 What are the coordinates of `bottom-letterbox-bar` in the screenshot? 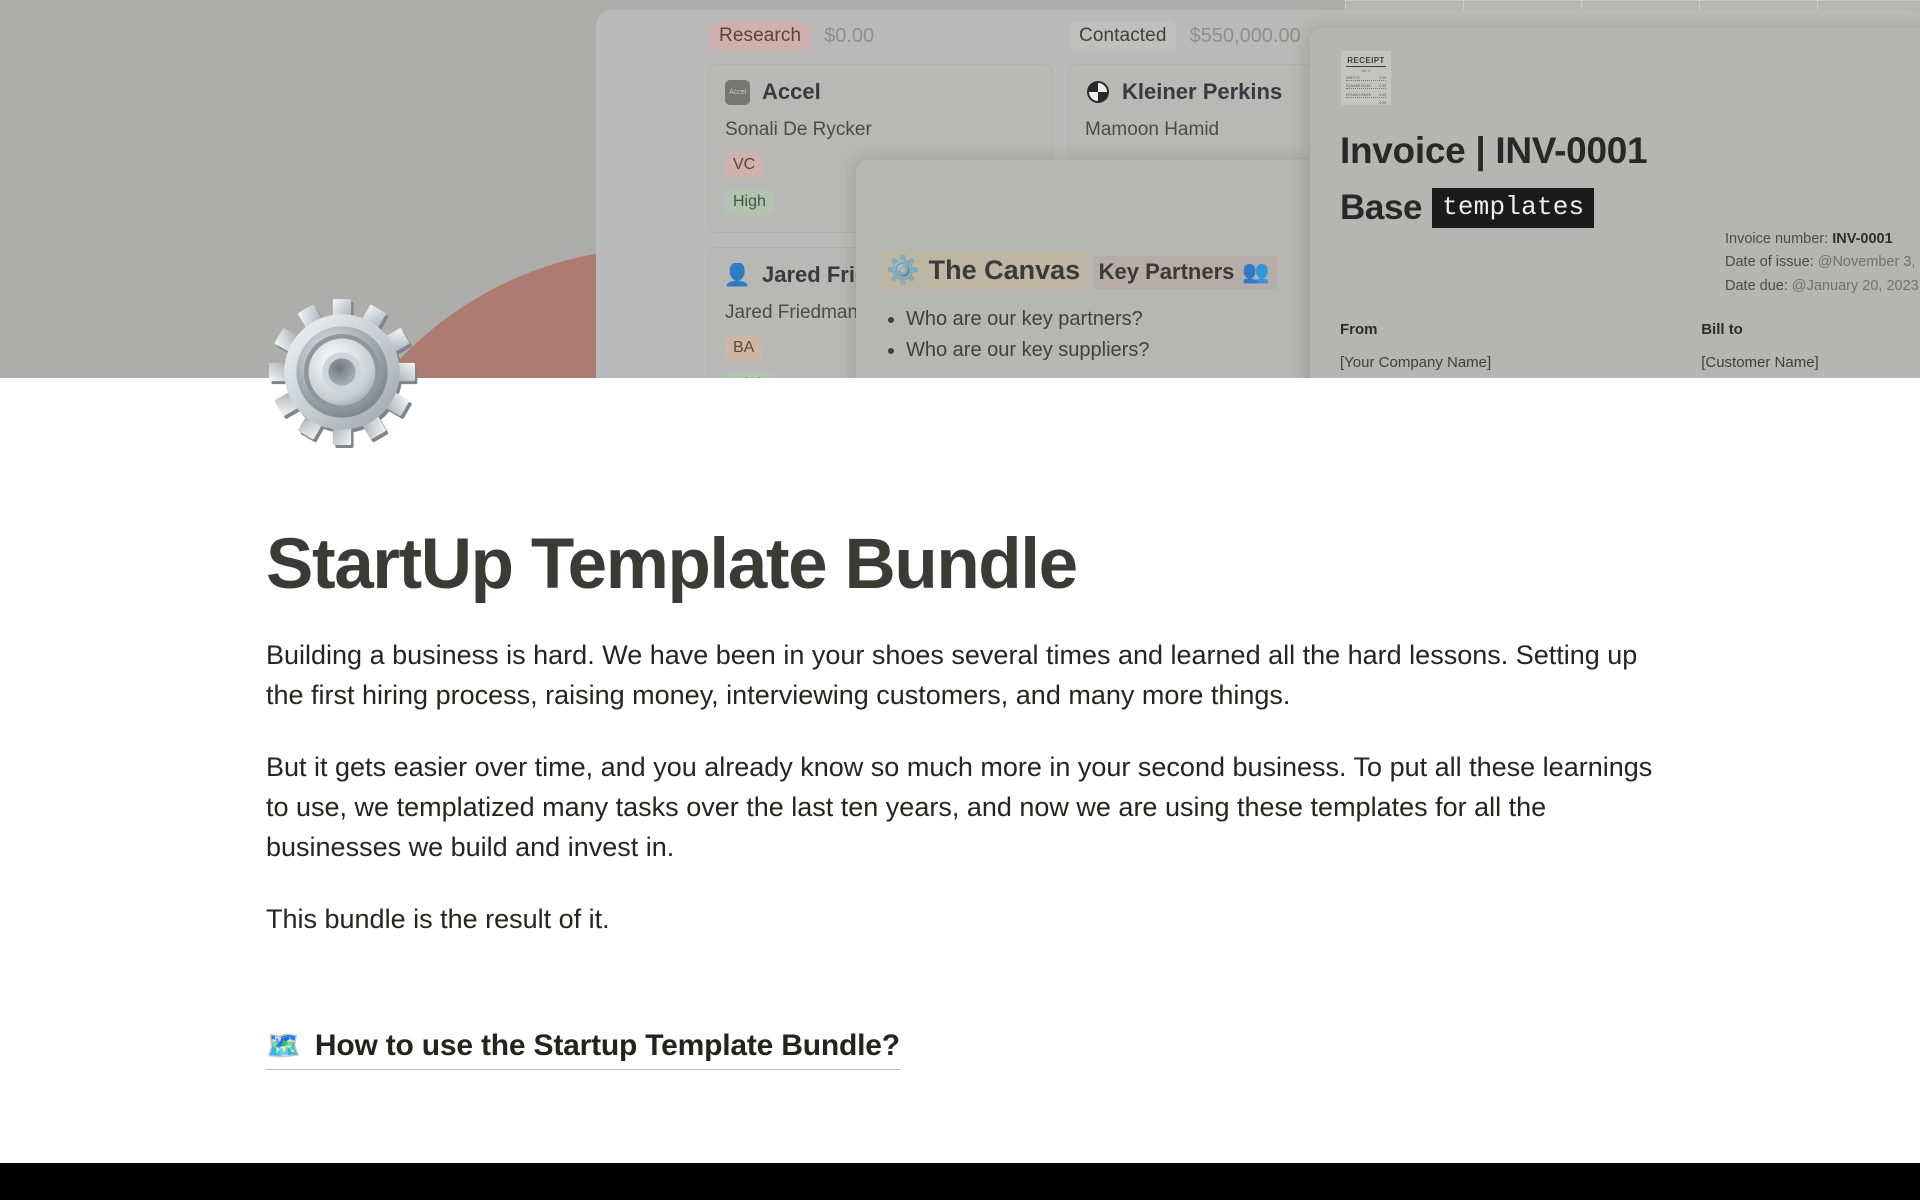 It's located at (960, 1181).